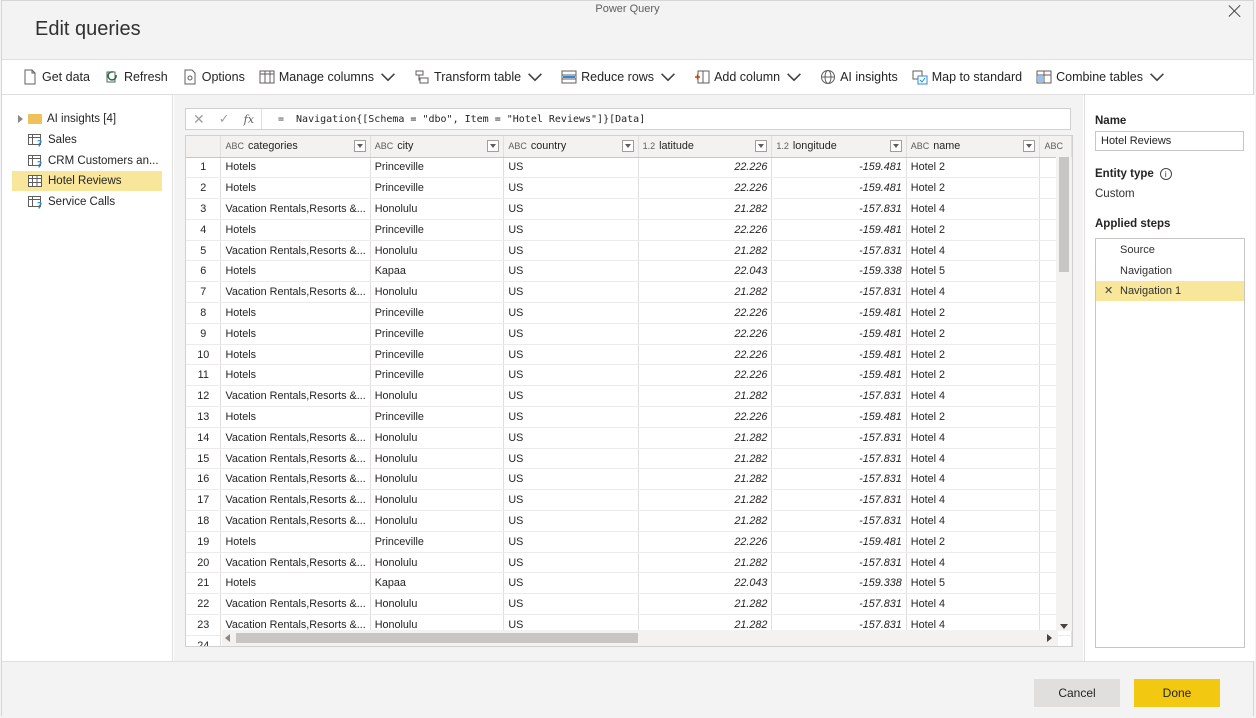 Image resolution: width=1256 pixels, height=718 pixels. Describe the element at coordinates (213, 77) in the screenshot. I see `options-button: Options` at that location.